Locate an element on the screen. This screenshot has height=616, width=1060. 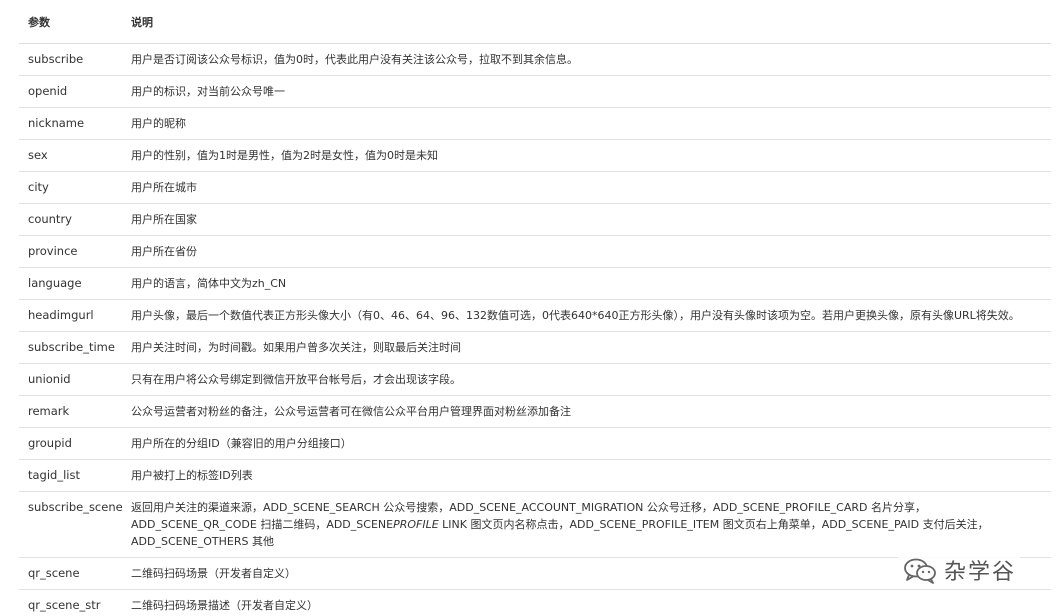
table-row: sex 用户的性别，值为1时是男性，值为2时是女性，值为0时是未知 is located at coordinates (535, 155).